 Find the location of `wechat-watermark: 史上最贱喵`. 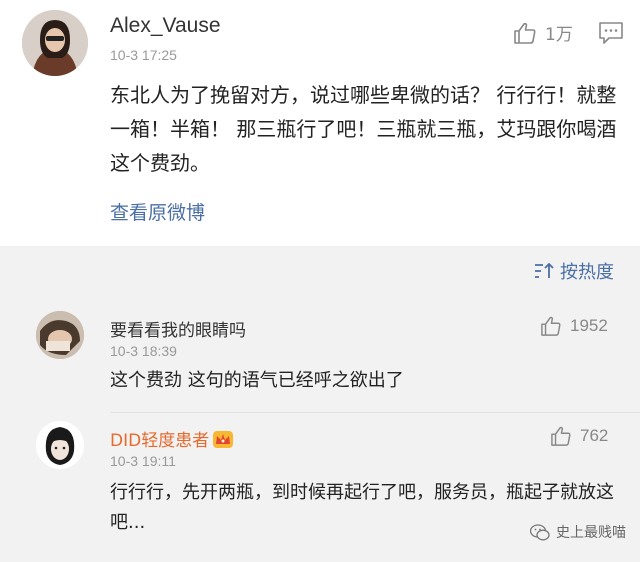

wechat-watermark: 史上最贱喵 is located at coordinates (578, 532).